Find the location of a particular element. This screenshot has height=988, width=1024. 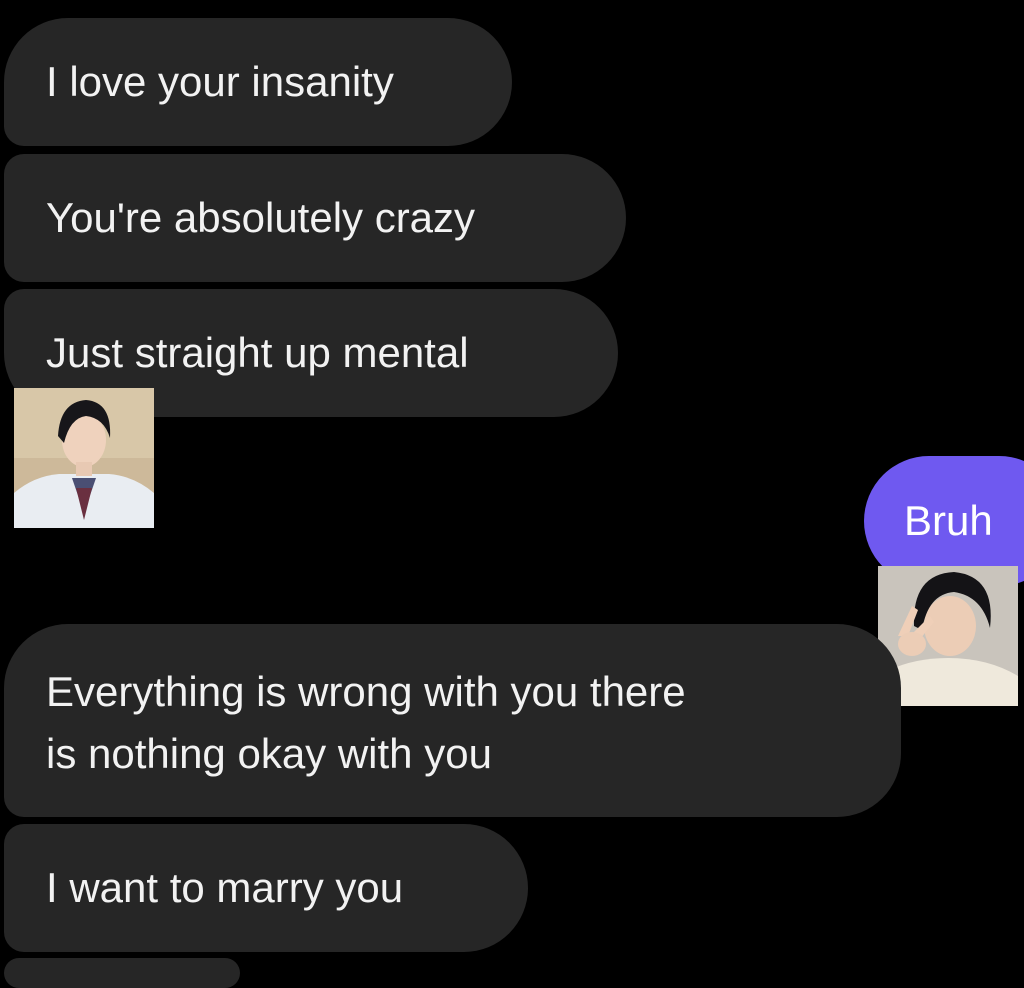

message-text-line: is nothing okay with you is located at coordinates (269, 753).